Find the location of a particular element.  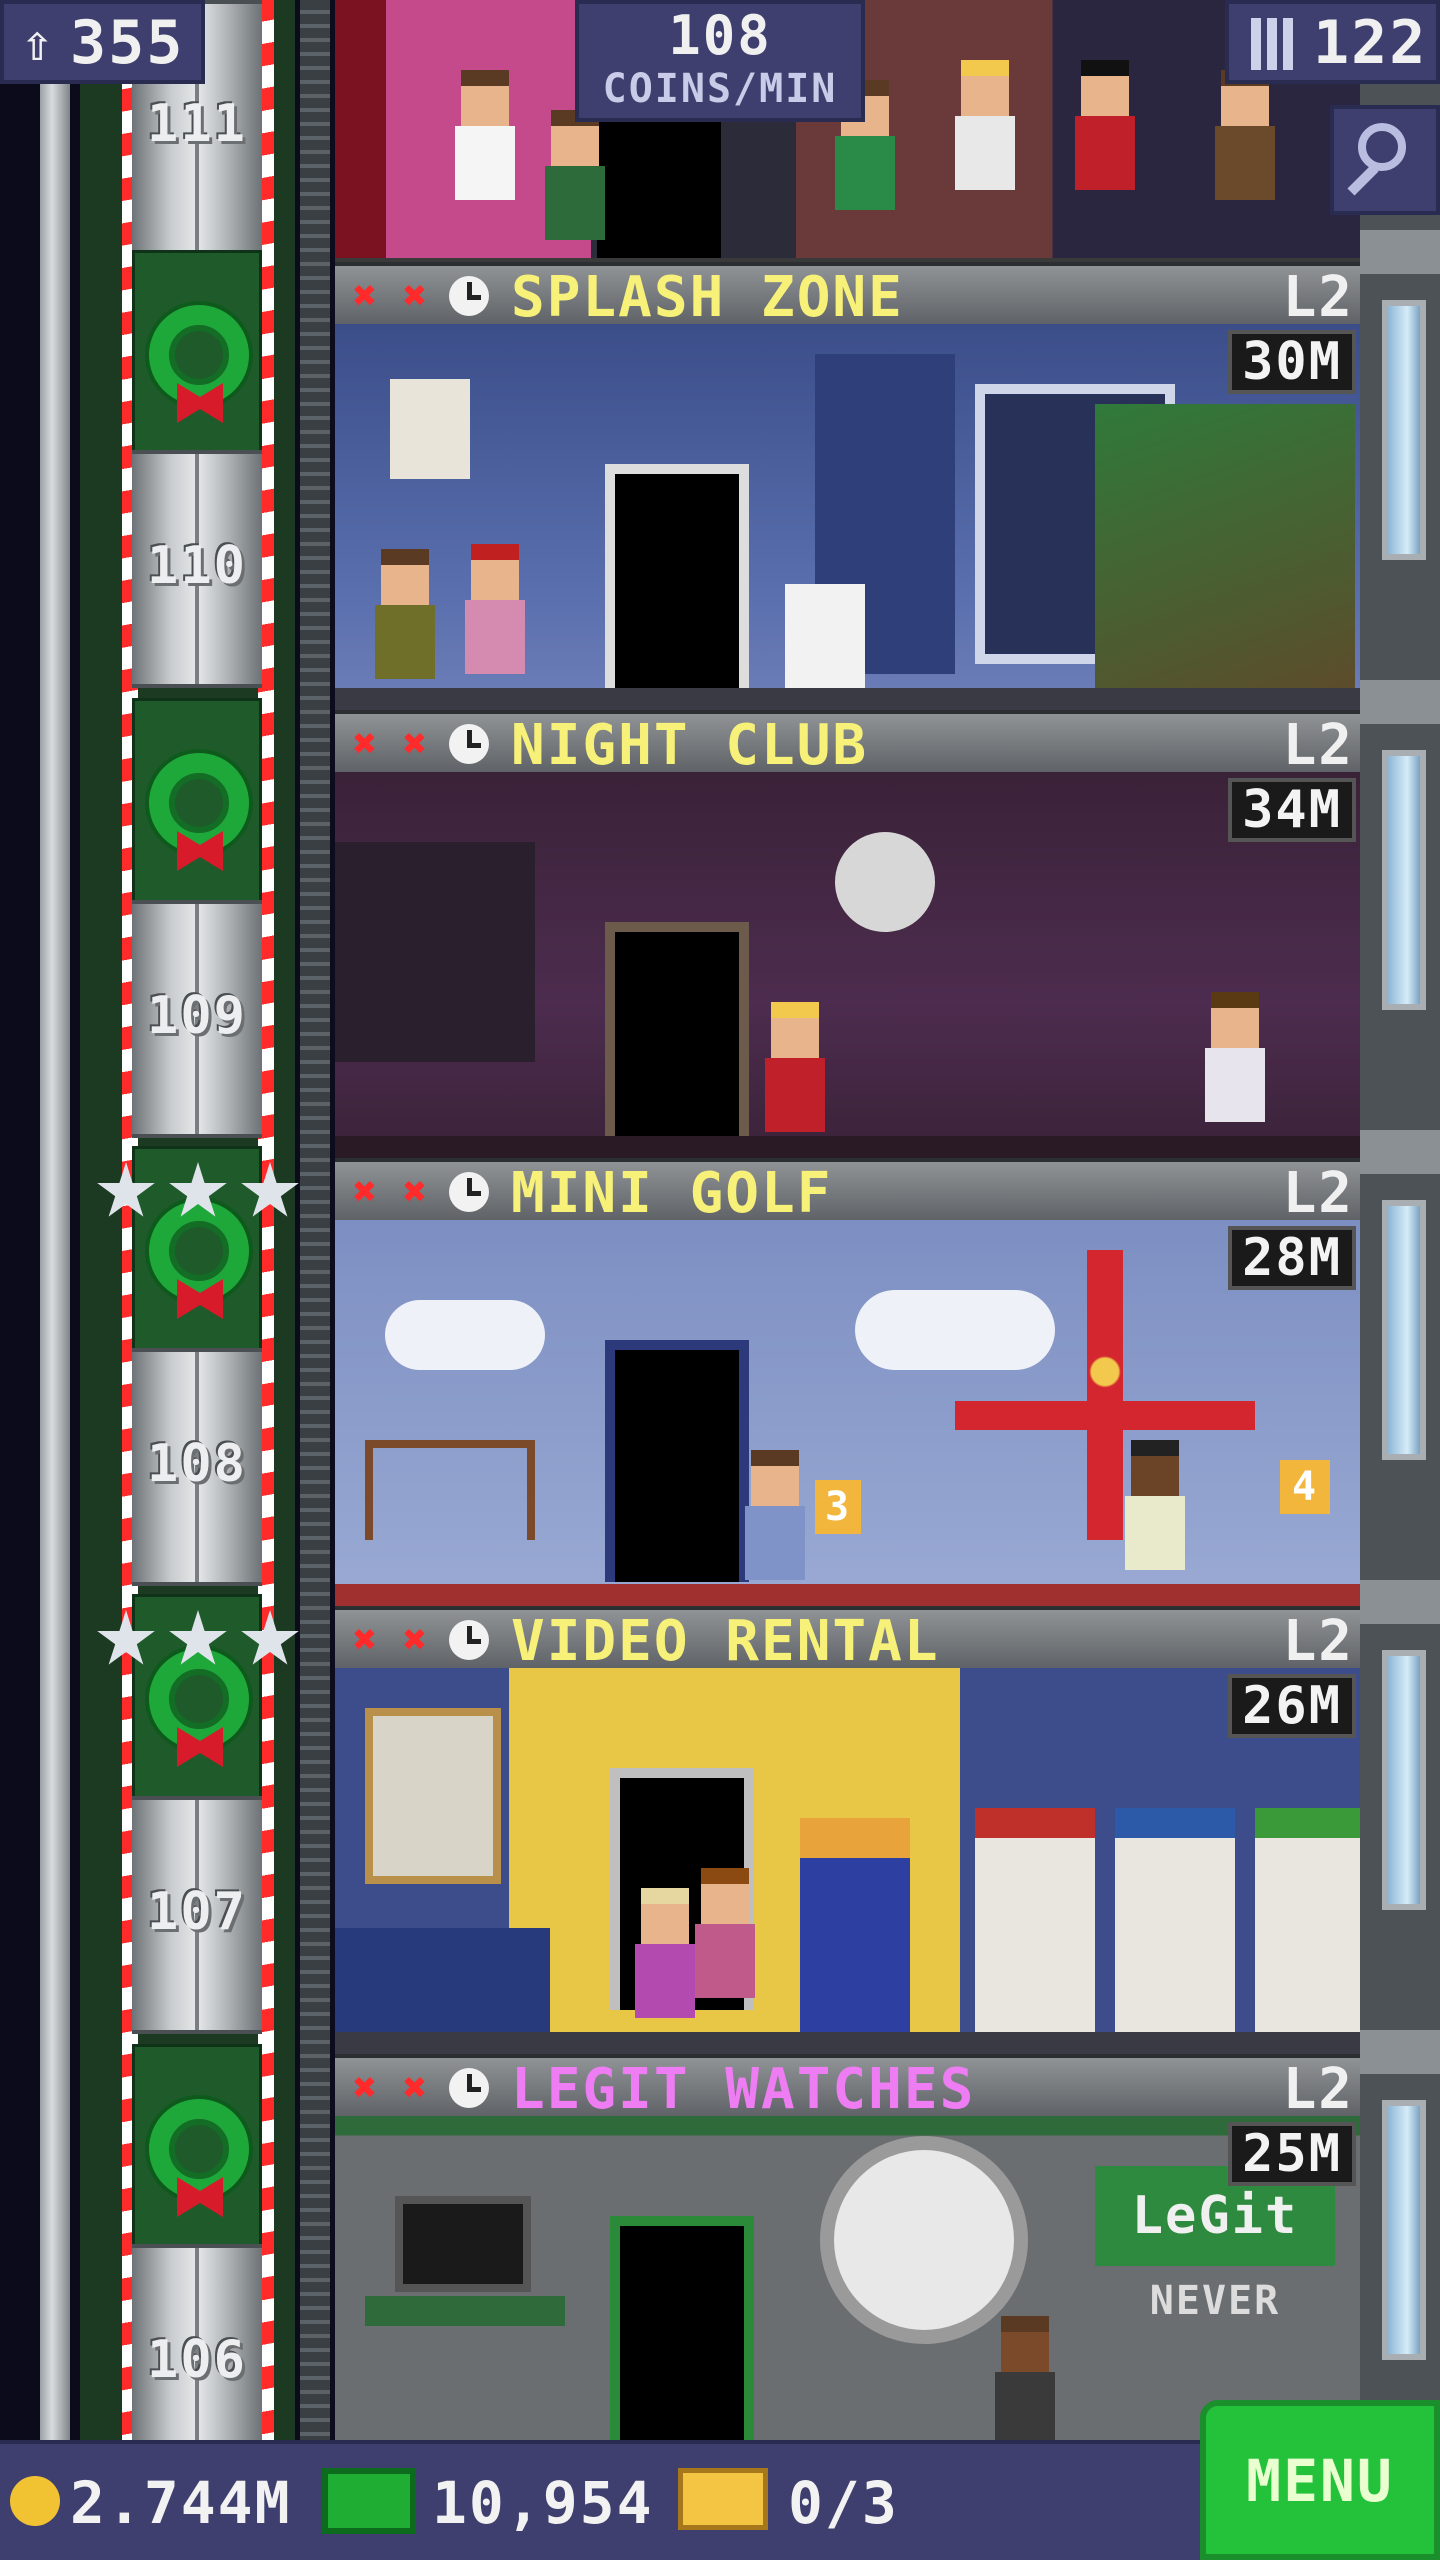

floor-video-rental: ✖ ✖ VIDEO RENTAL L2 26M is located at coordinates (847, 1830).